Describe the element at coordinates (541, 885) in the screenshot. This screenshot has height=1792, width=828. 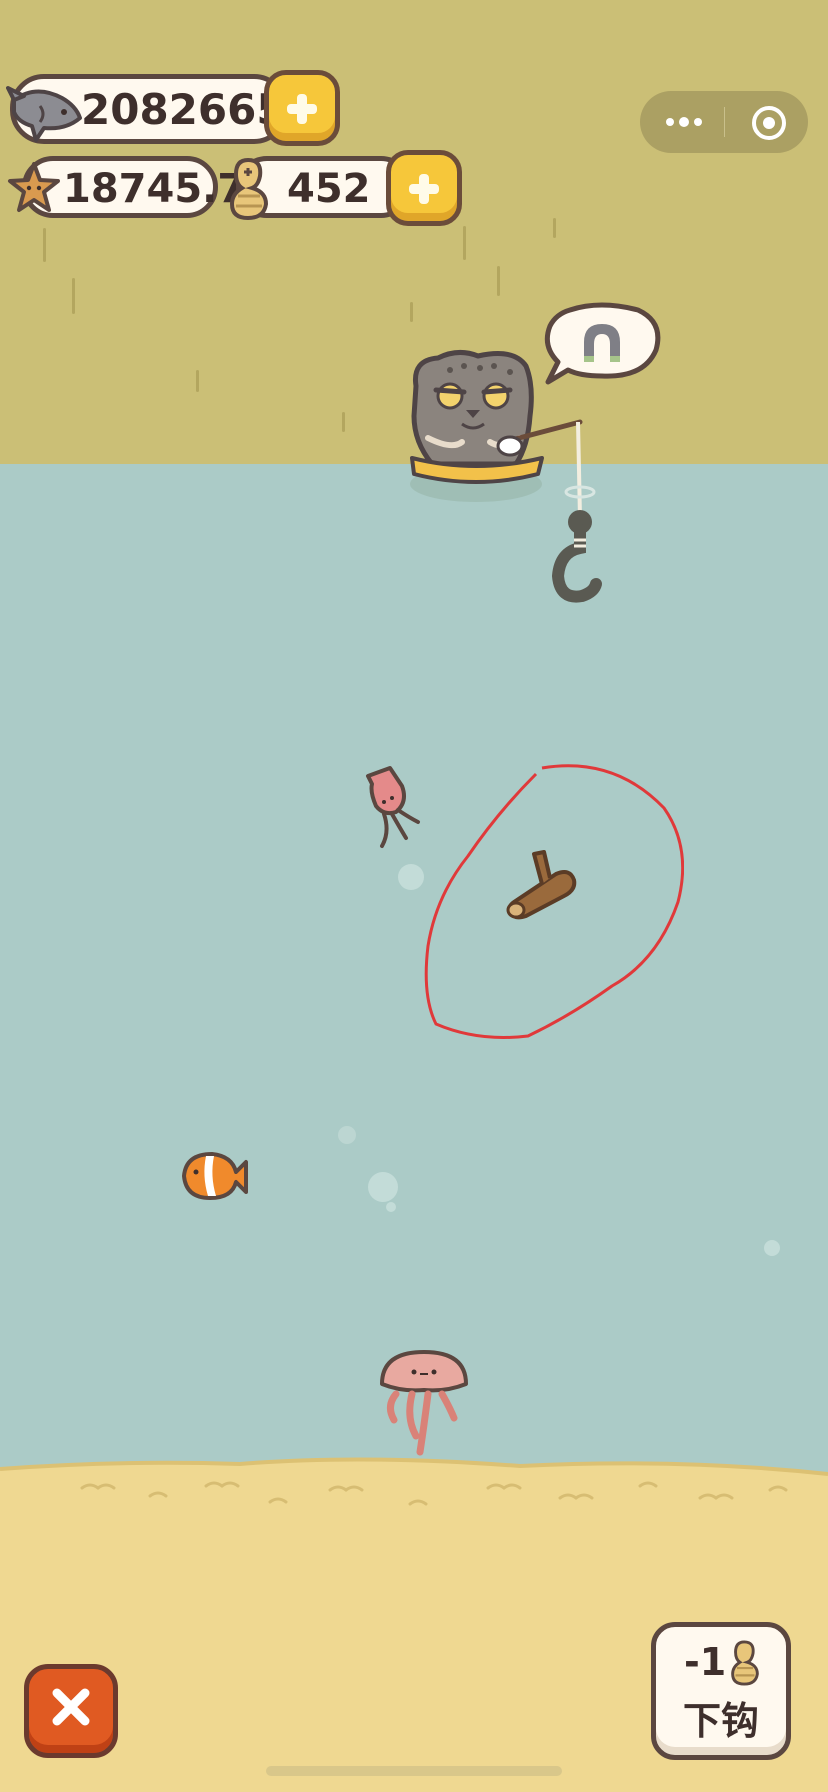
I see `driftwood-log` at that location.